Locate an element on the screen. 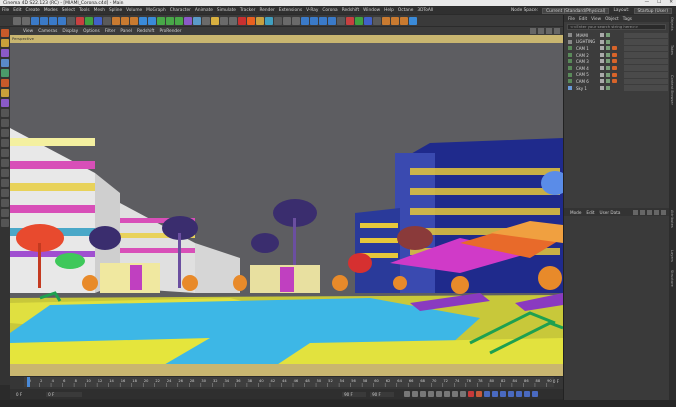  close-button: ✕ is located at coordinates (671, 2).